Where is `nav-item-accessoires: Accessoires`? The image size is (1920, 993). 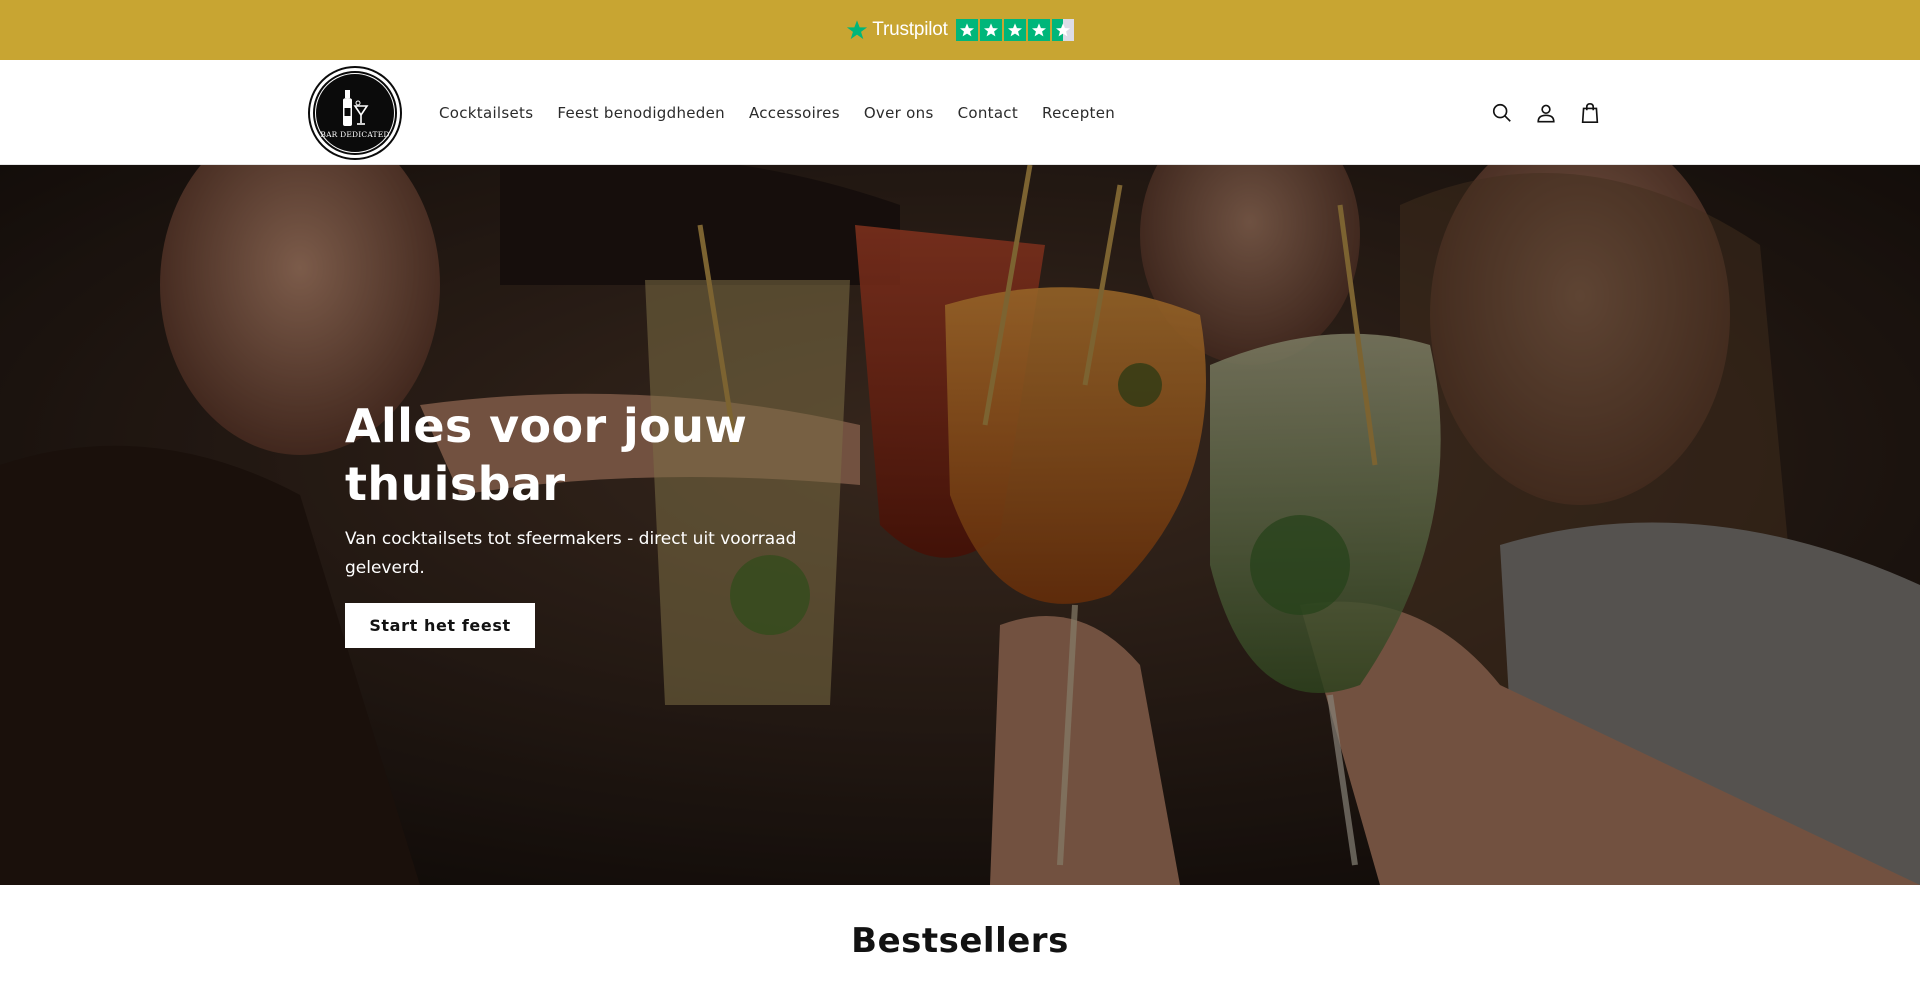
nav-item-accessoires: Accessoires is located at coordinates (794, 113).